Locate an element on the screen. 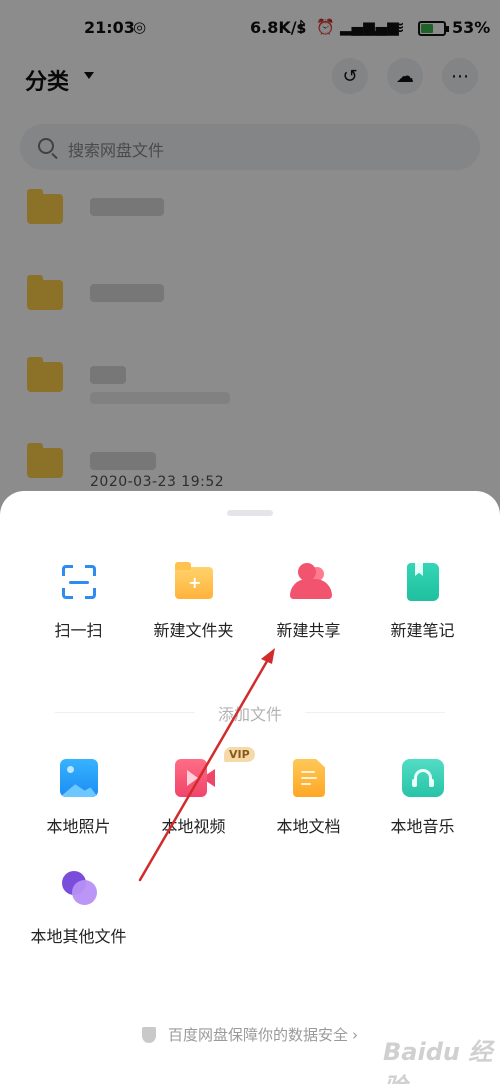 The width and height of the screenshot is (500, 1084). new-share-label: 新建共享 is located at coordinates (308, 630).